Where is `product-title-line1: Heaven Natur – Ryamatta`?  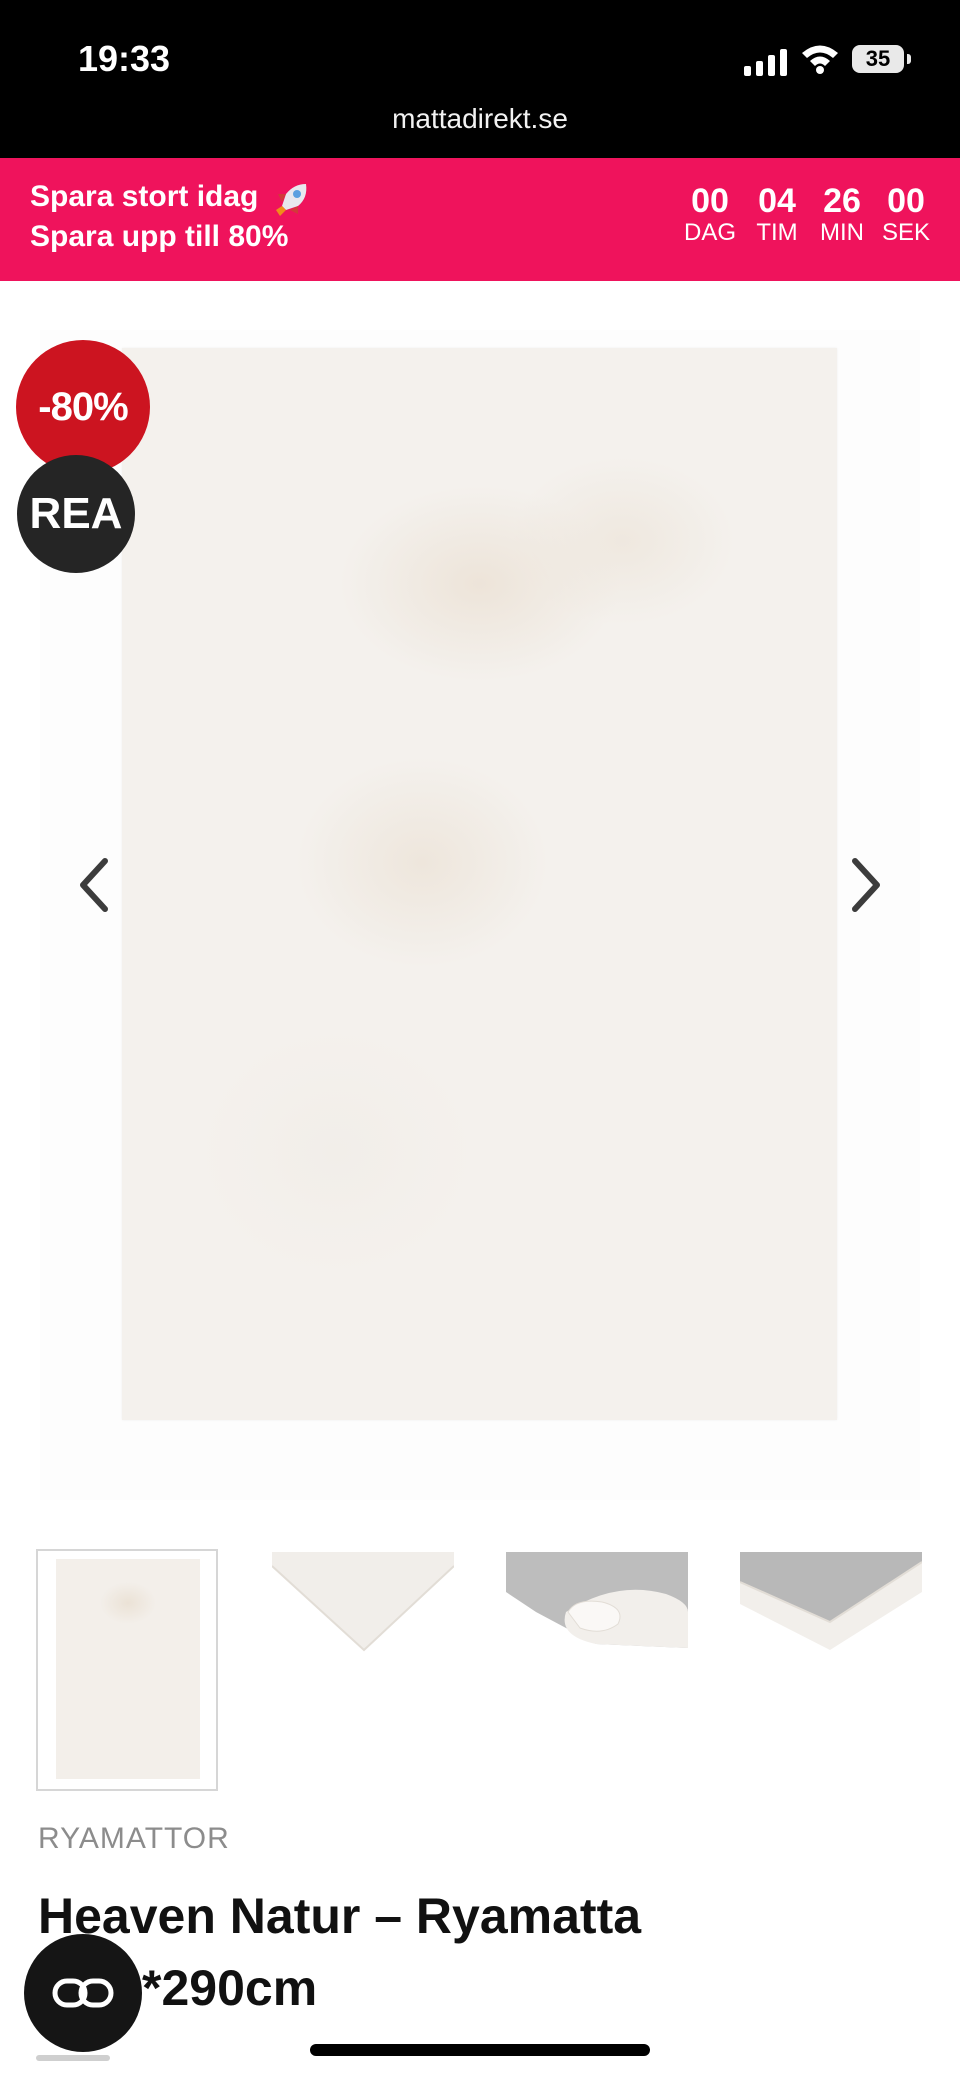 product-title-line1: Heaven Natur – Ryamatta is located at coordinates (340, 1916).